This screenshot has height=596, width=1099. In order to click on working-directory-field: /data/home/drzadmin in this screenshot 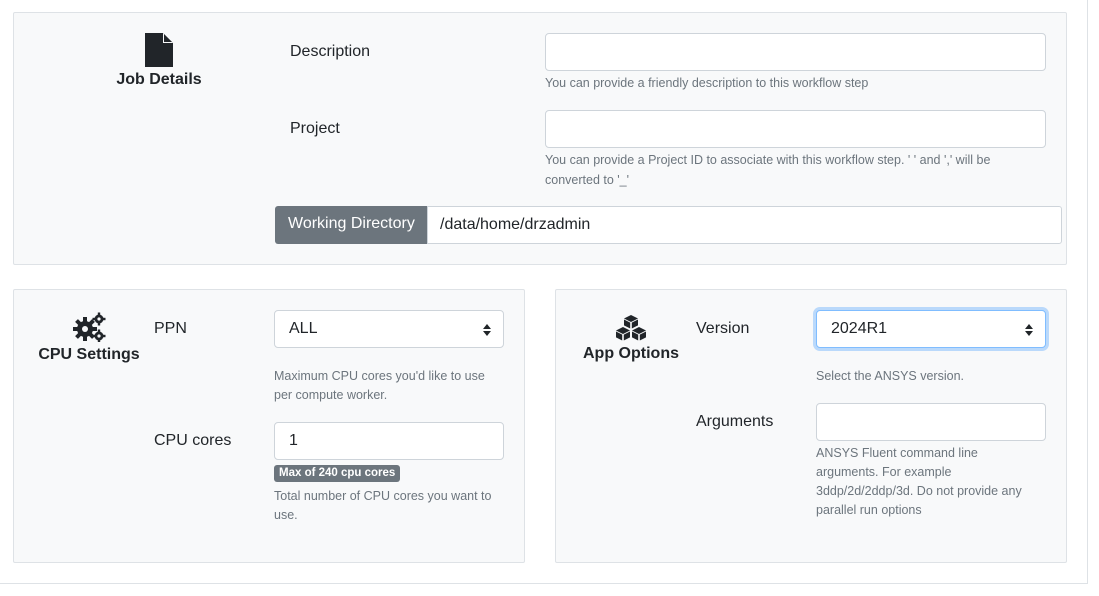, I will do `click(744, 225)`.